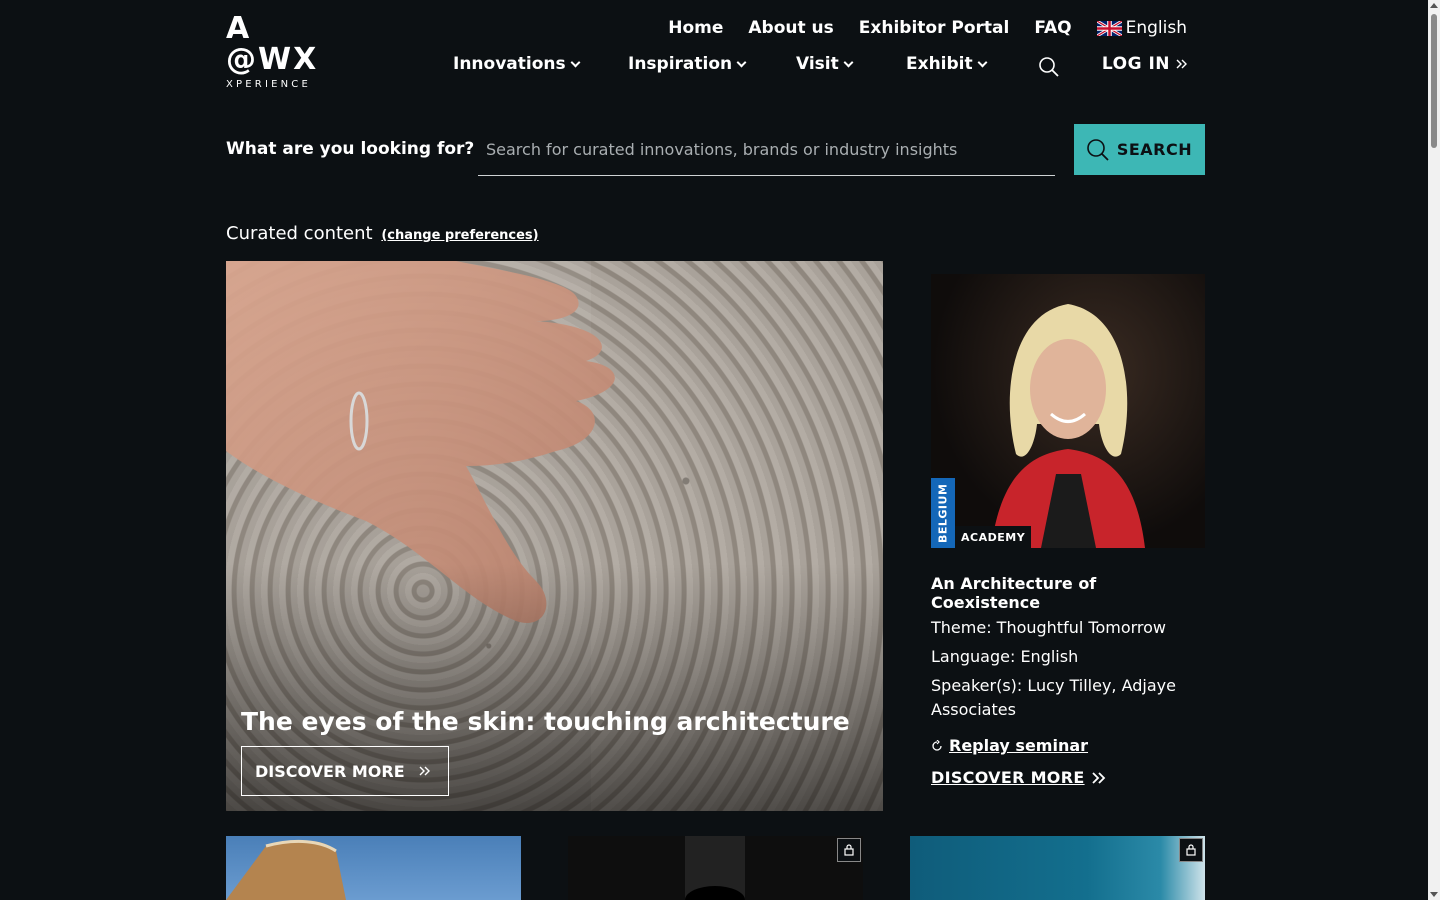  I want to click on nav-visit: Visit, so click(825, 64).